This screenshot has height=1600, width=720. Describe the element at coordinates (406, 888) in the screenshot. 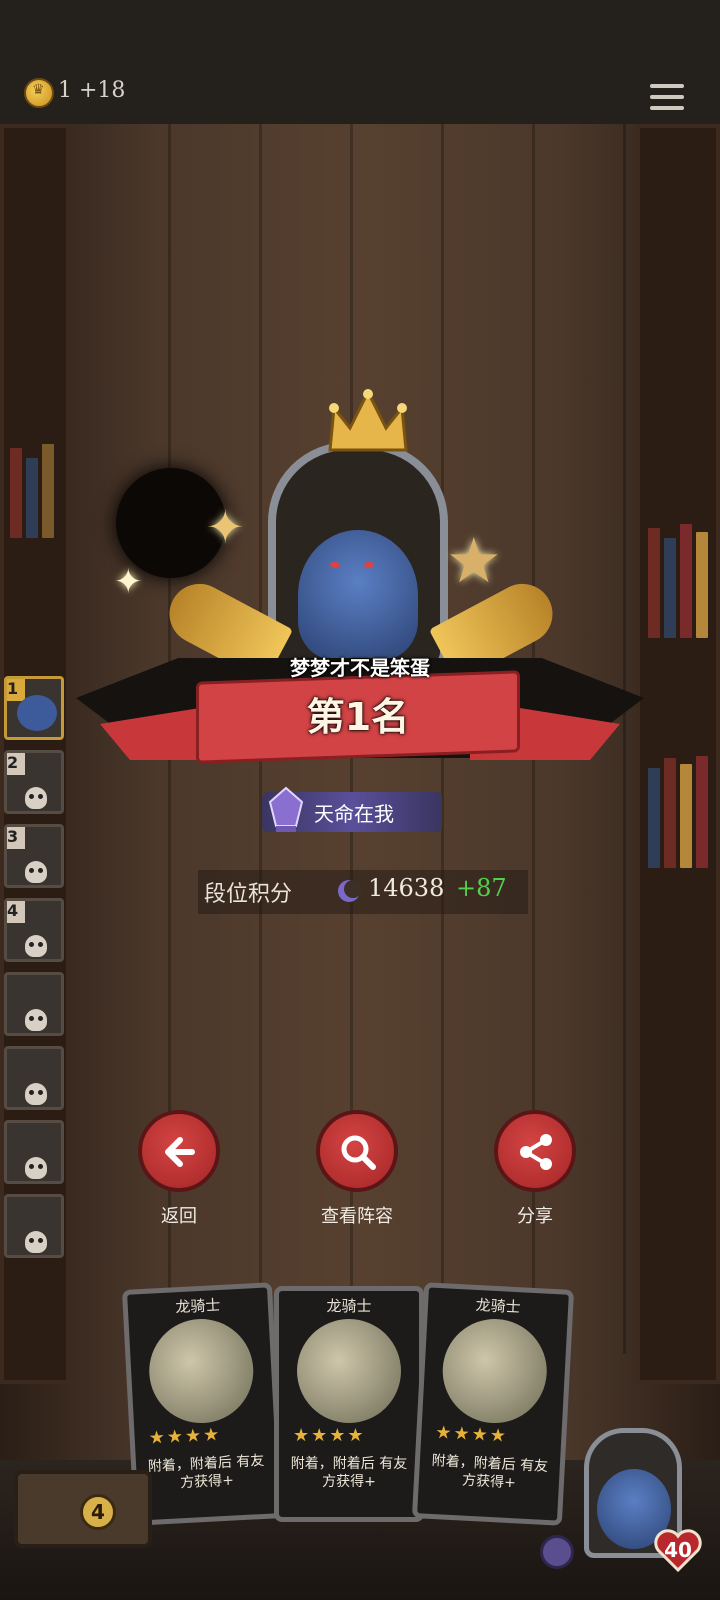

I see `score-value: 14638` at that location.